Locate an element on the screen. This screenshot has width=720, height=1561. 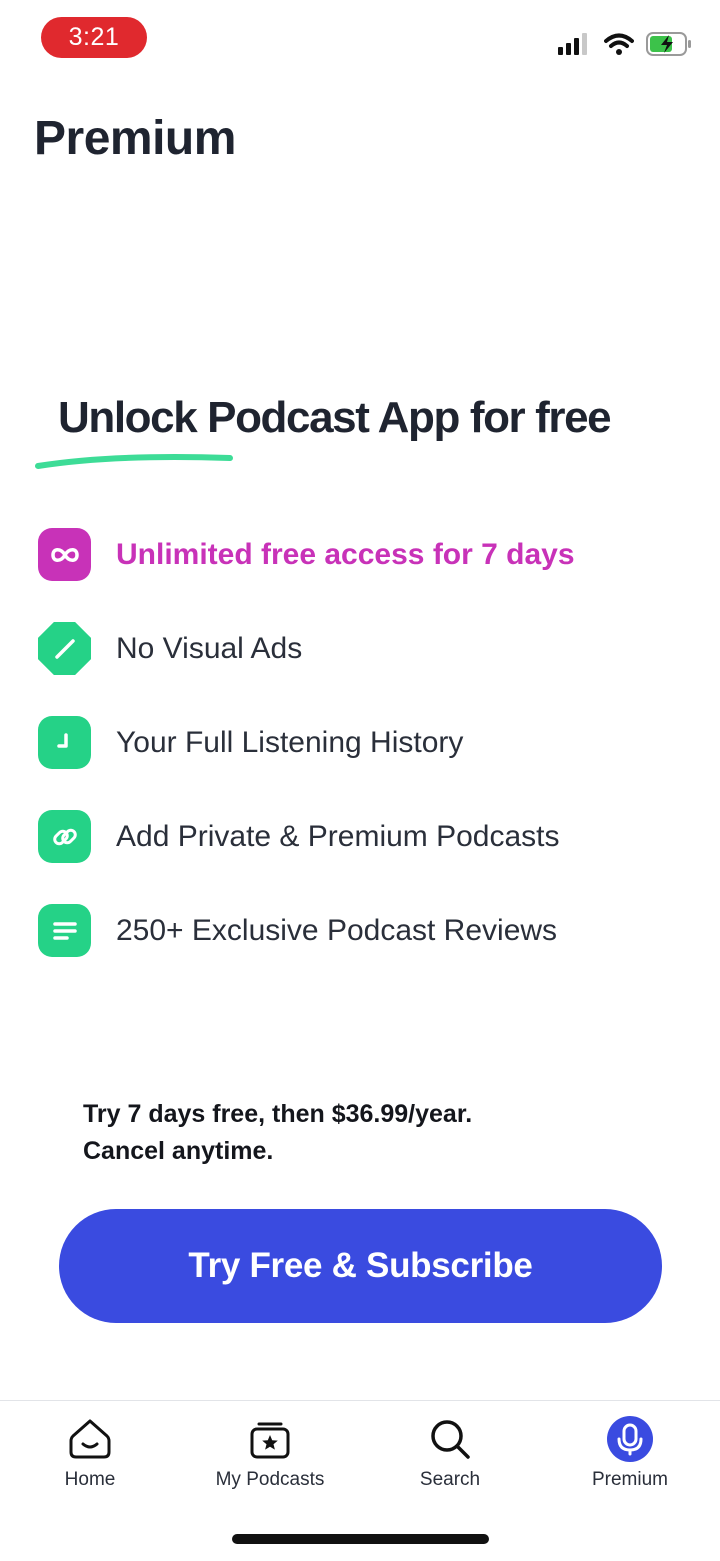
premium-mic-icon is located at coordinates (630, 1439).